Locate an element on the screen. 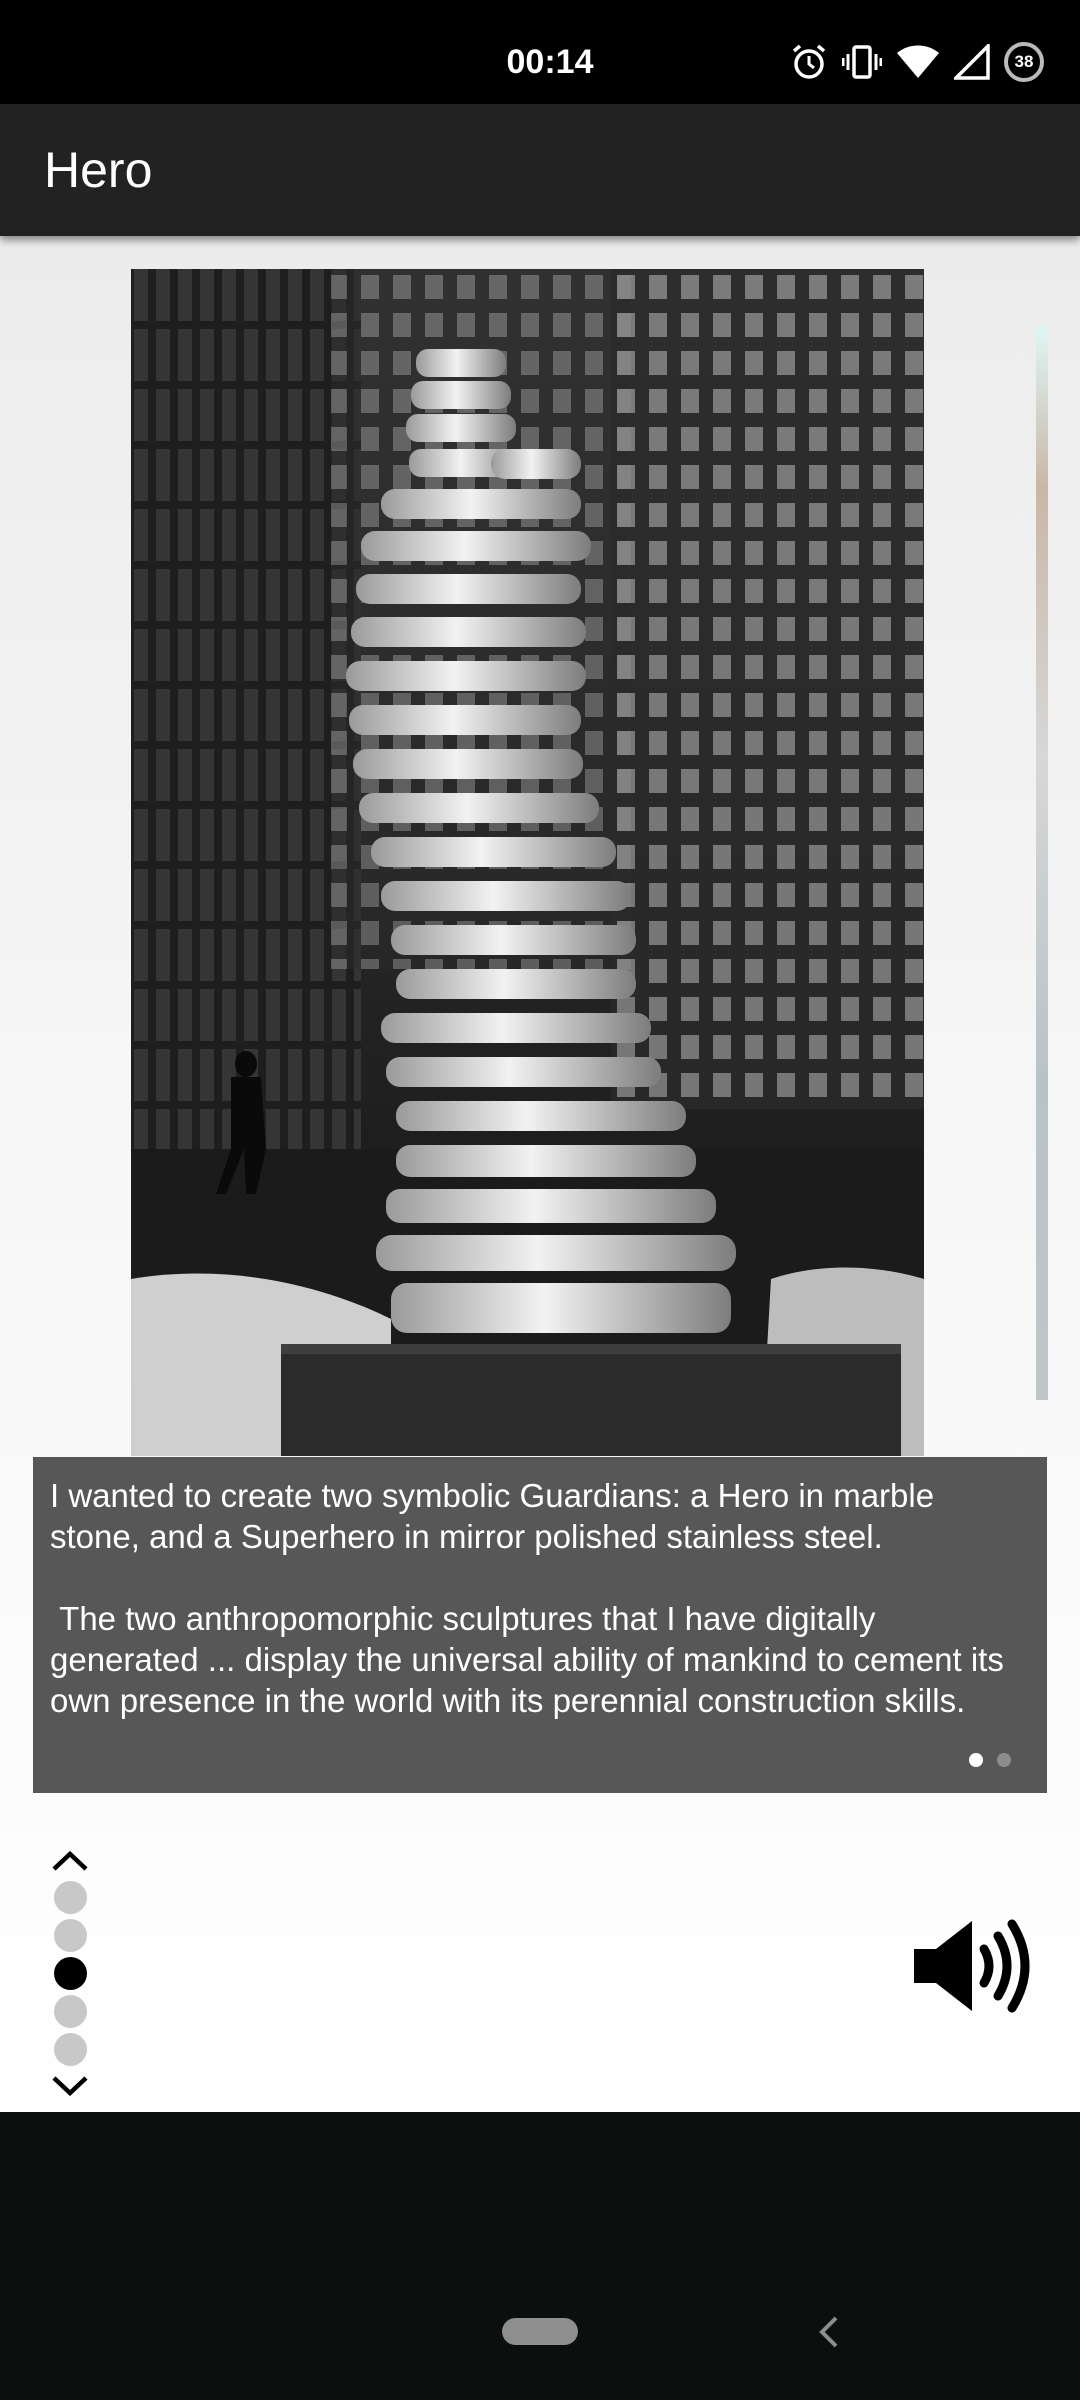 This screenshot has width=1080, height=2400. chevron-down-icon is located at coordinates (70, 2086).